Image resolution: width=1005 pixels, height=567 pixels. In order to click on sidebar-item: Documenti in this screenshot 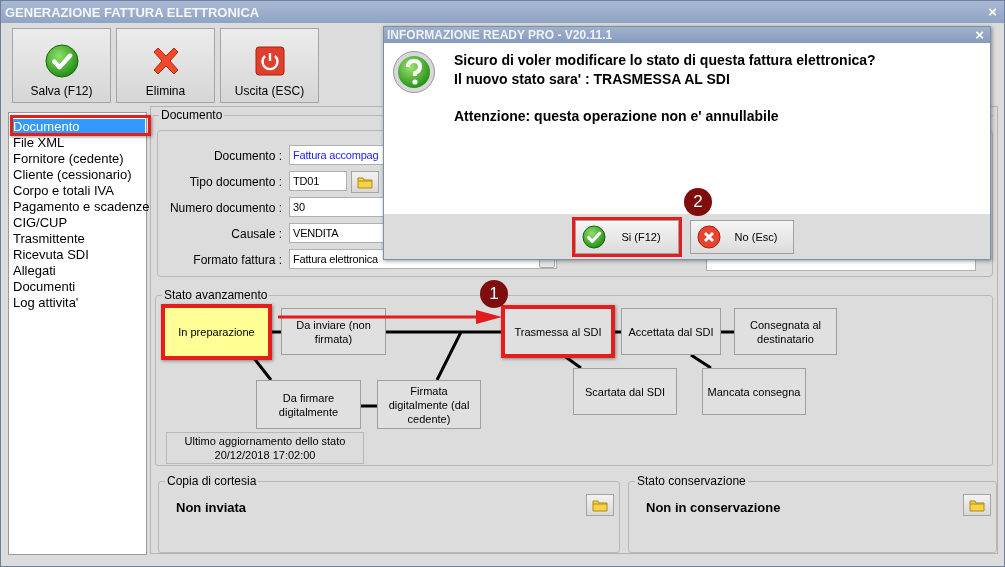, I will do `click(77, 287)`.